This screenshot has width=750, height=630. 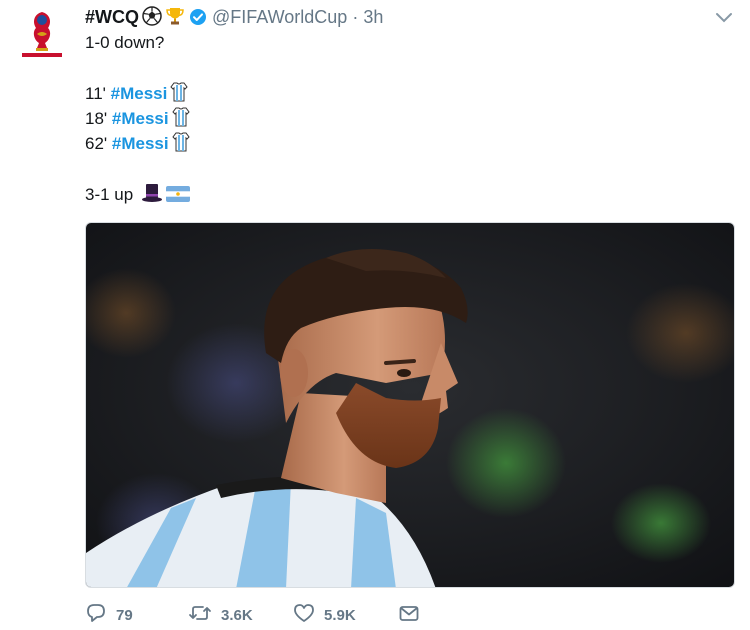 I want to click on reply-icon, so click(x=96, y=615).